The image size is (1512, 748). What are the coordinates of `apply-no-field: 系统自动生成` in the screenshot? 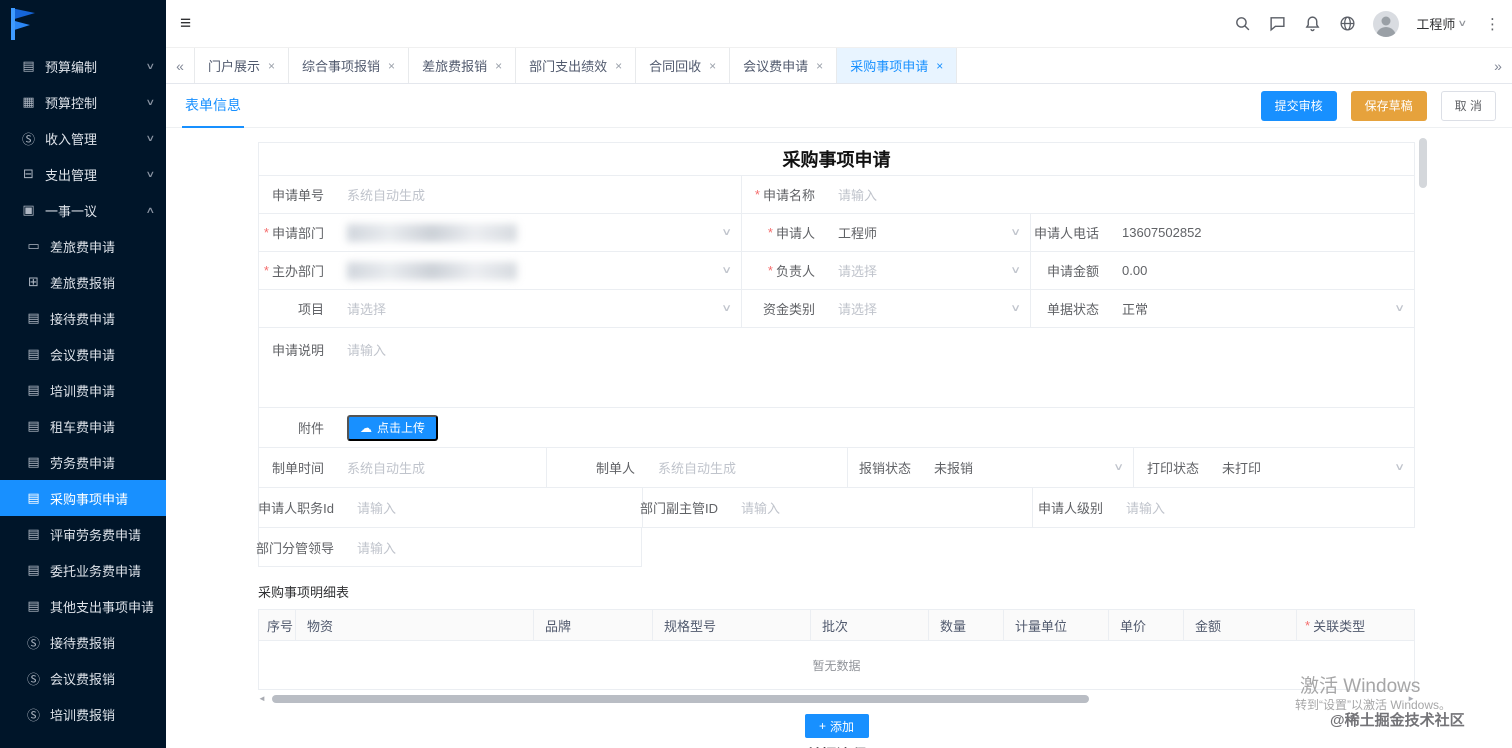 It's located at (538, 194).